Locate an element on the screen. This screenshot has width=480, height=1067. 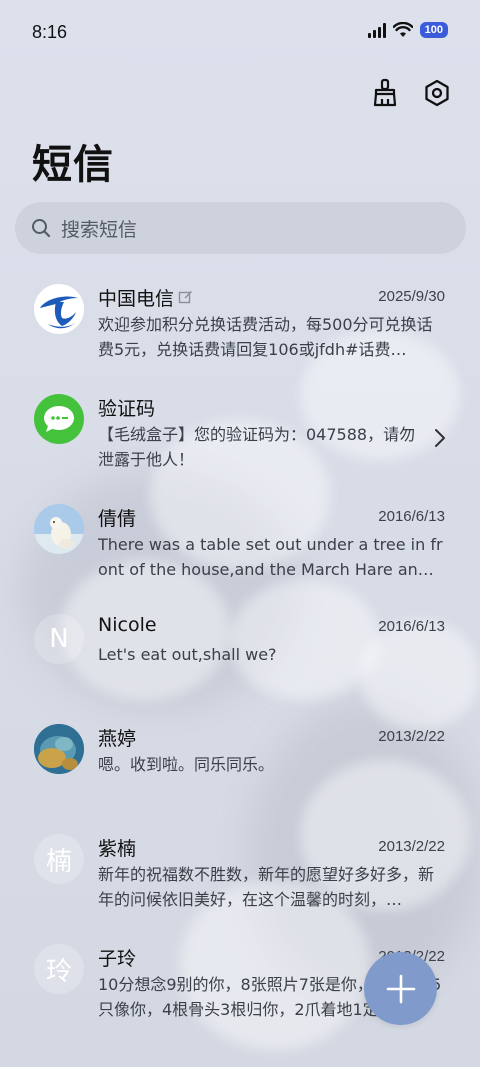
clean-button is located at coordinates (385, 93).